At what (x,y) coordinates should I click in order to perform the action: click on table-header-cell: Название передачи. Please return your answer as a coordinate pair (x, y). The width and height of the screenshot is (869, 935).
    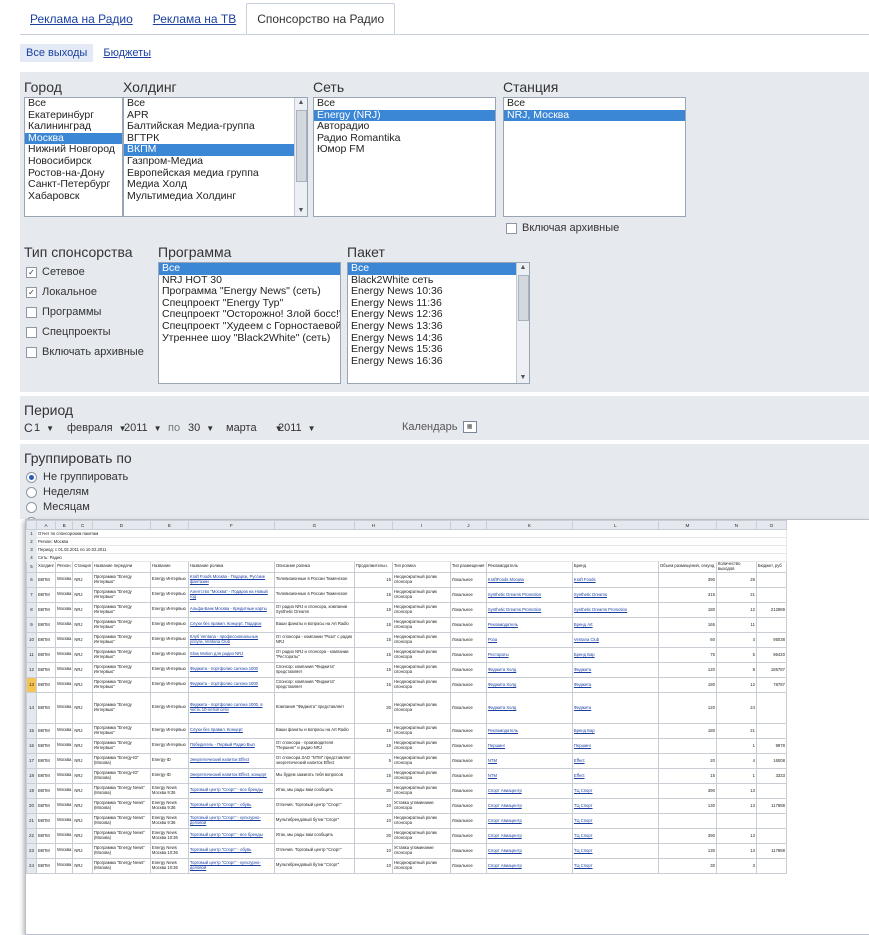
    Looking at the image, I should click on (121, 567).